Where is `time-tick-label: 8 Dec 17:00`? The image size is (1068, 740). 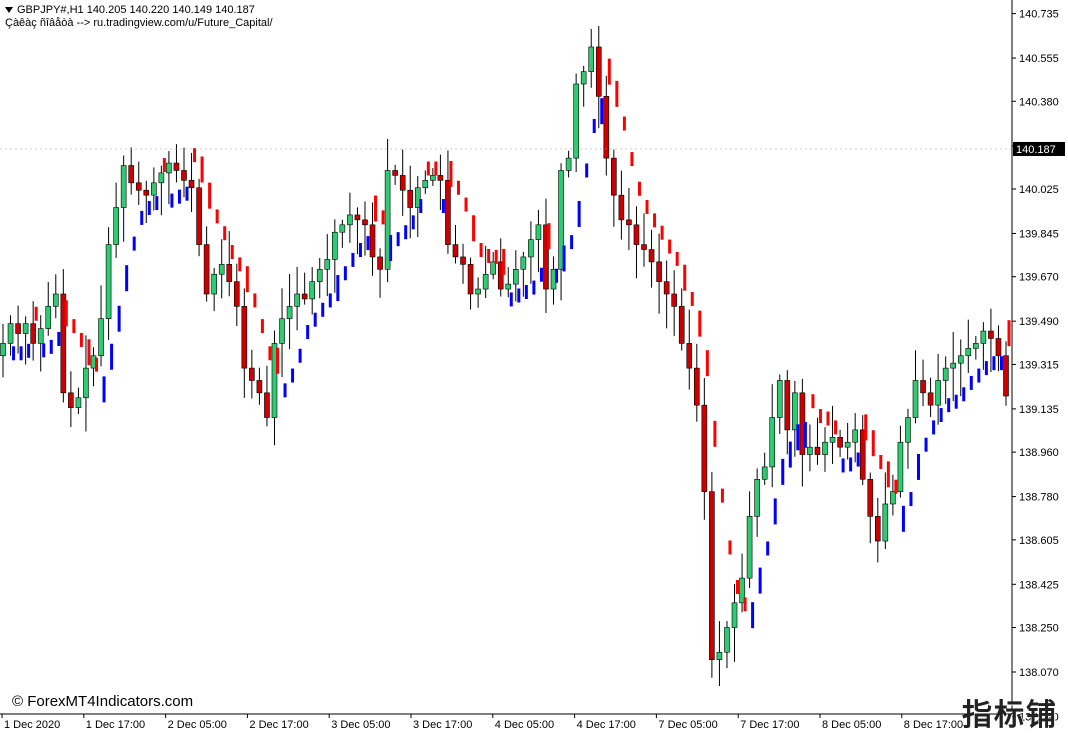
time-tick-label: 8 Dec 17:00 is located at coordinates (933, 725).